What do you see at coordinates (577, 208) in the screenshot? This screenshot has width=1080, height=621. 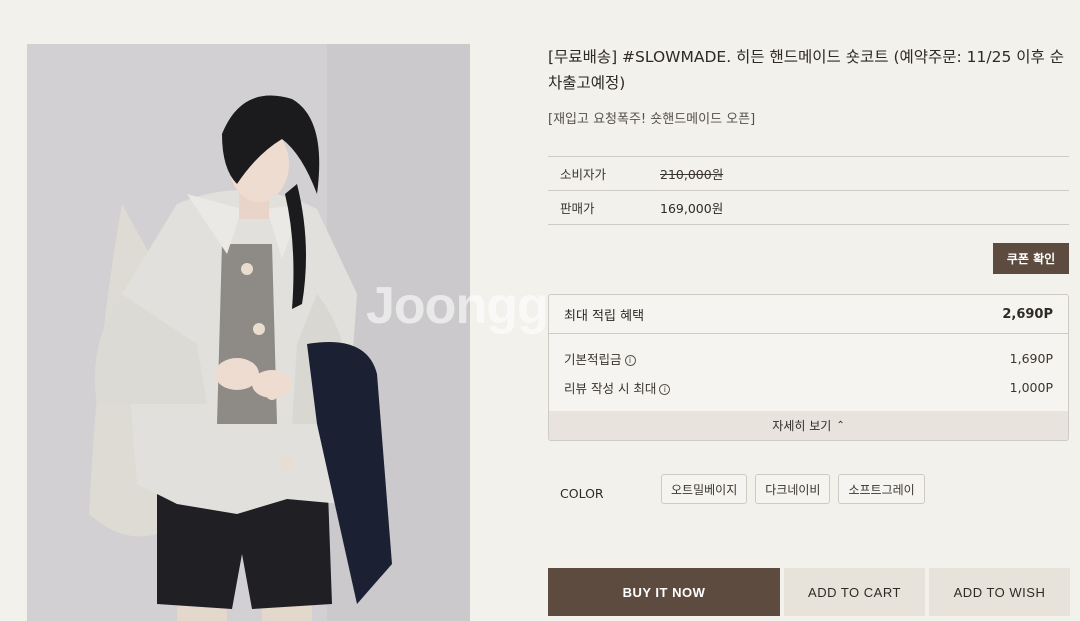 I see `sale-price-label: 판매가` at bounding box center [577, 208].